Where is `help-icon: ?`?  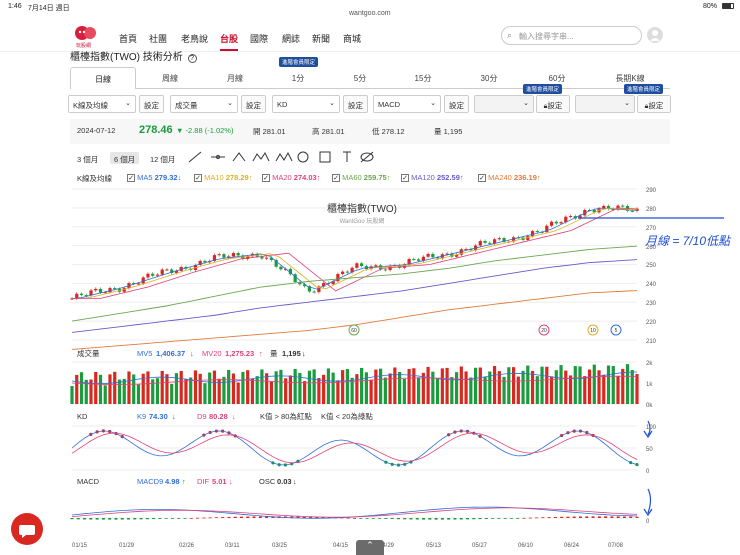 help-icon: ? is located at coordinates (192, 58).